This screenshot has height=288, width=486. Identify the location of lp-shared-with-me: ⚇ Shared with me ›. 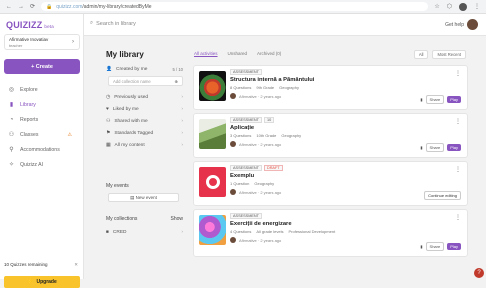
(143, 121).